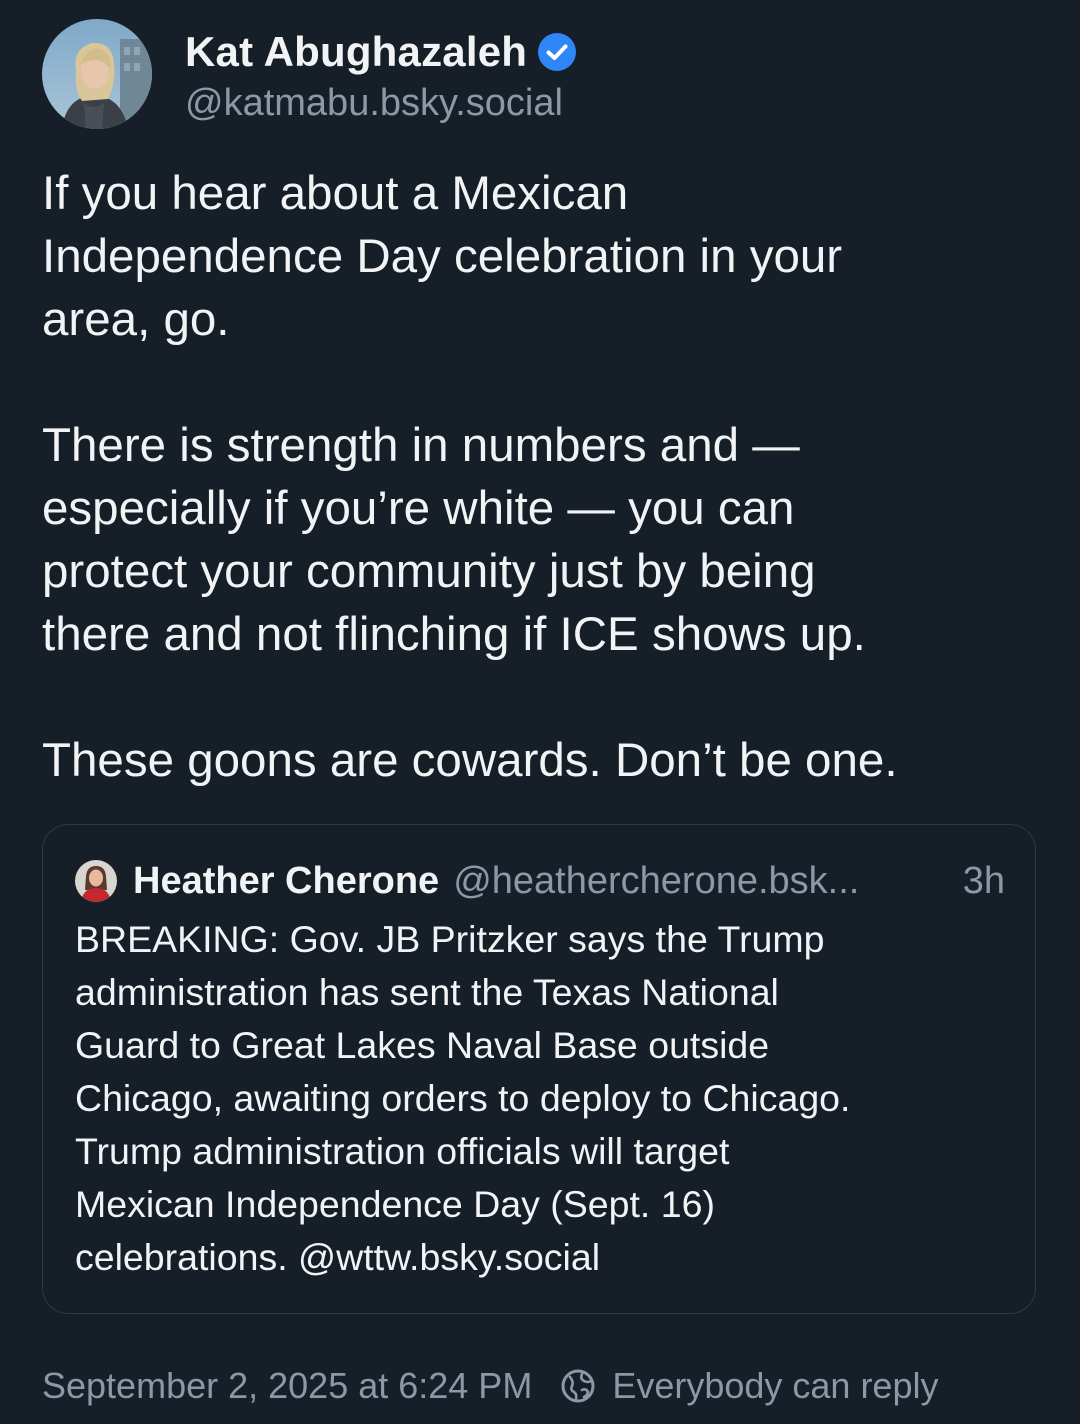  Describe the element at coordinates (775, 1385) in the screenshot. I see `reply-setting-label: Everybody can reply` at that location.